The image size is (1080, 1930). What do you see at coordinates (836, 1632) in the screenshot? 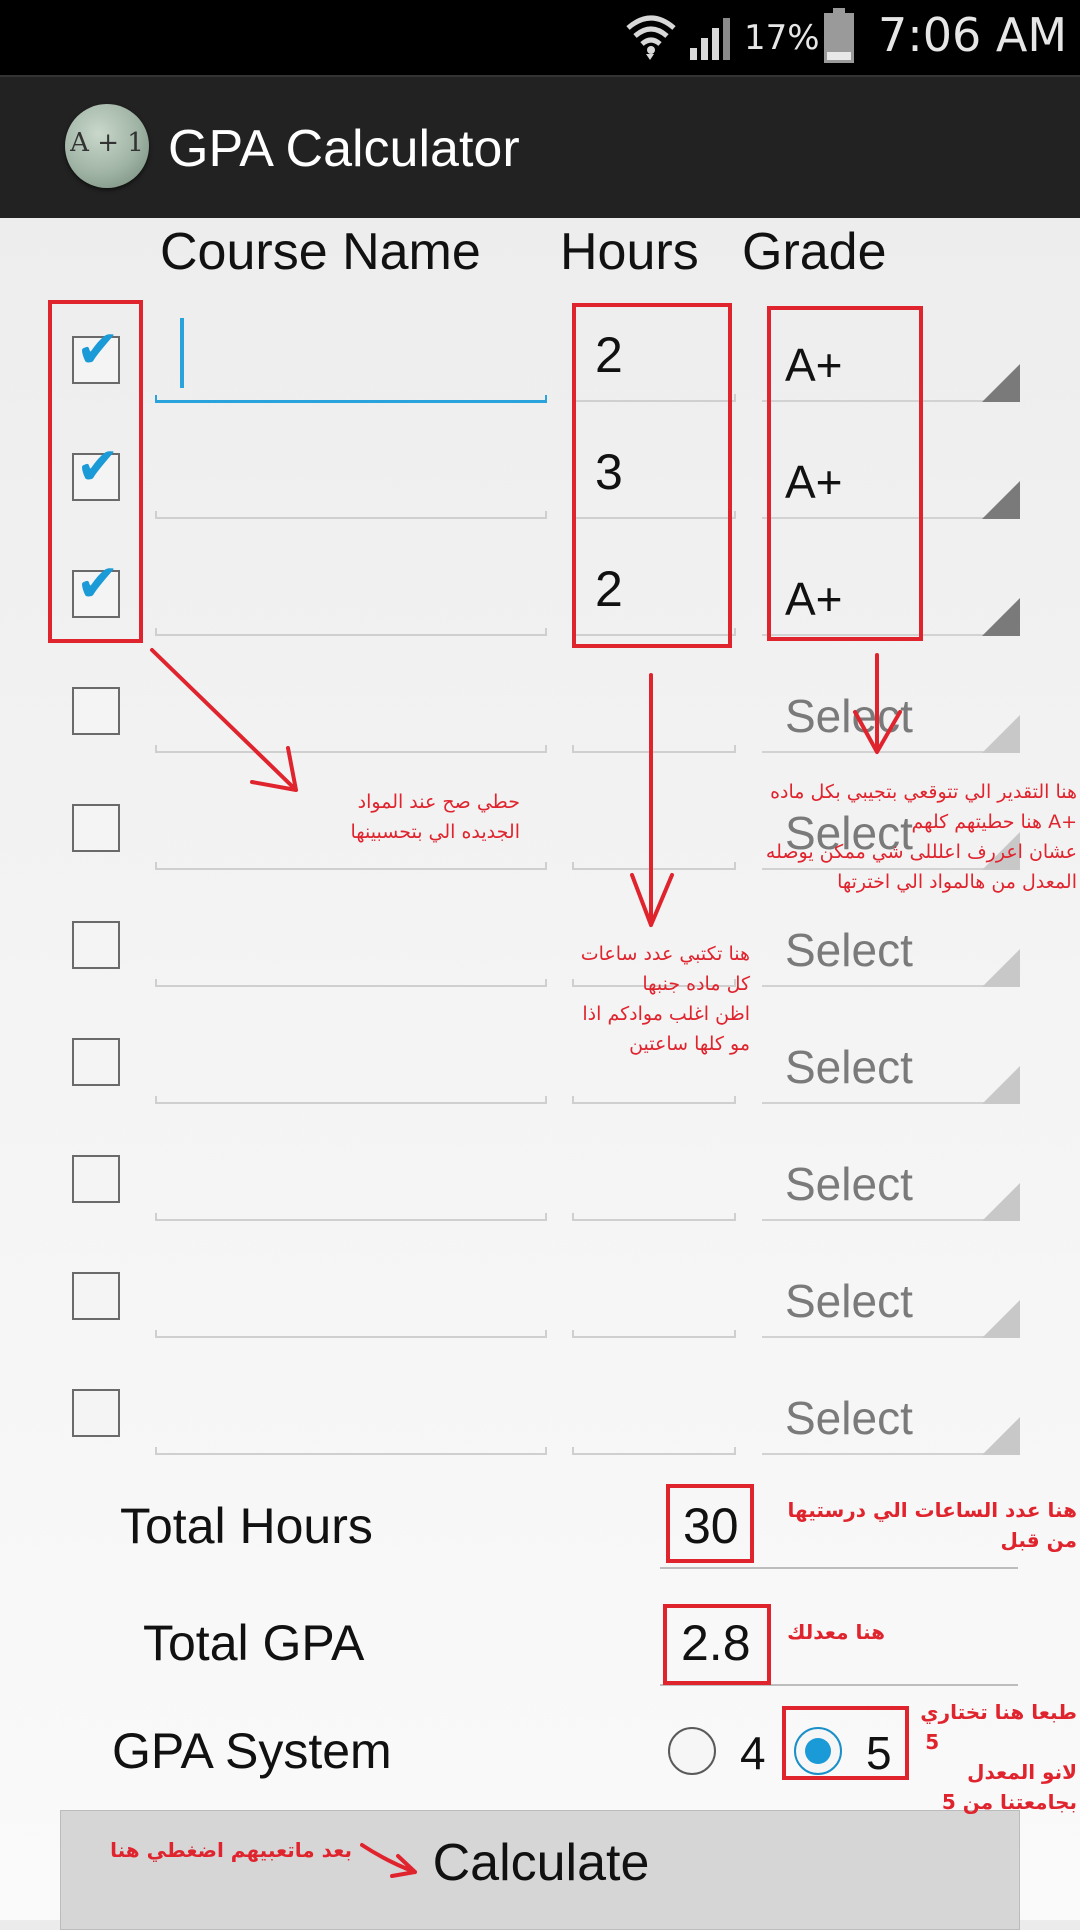
I see `annotation-gpa-note: هنا معدلك` at bounding box center [836, 1632].